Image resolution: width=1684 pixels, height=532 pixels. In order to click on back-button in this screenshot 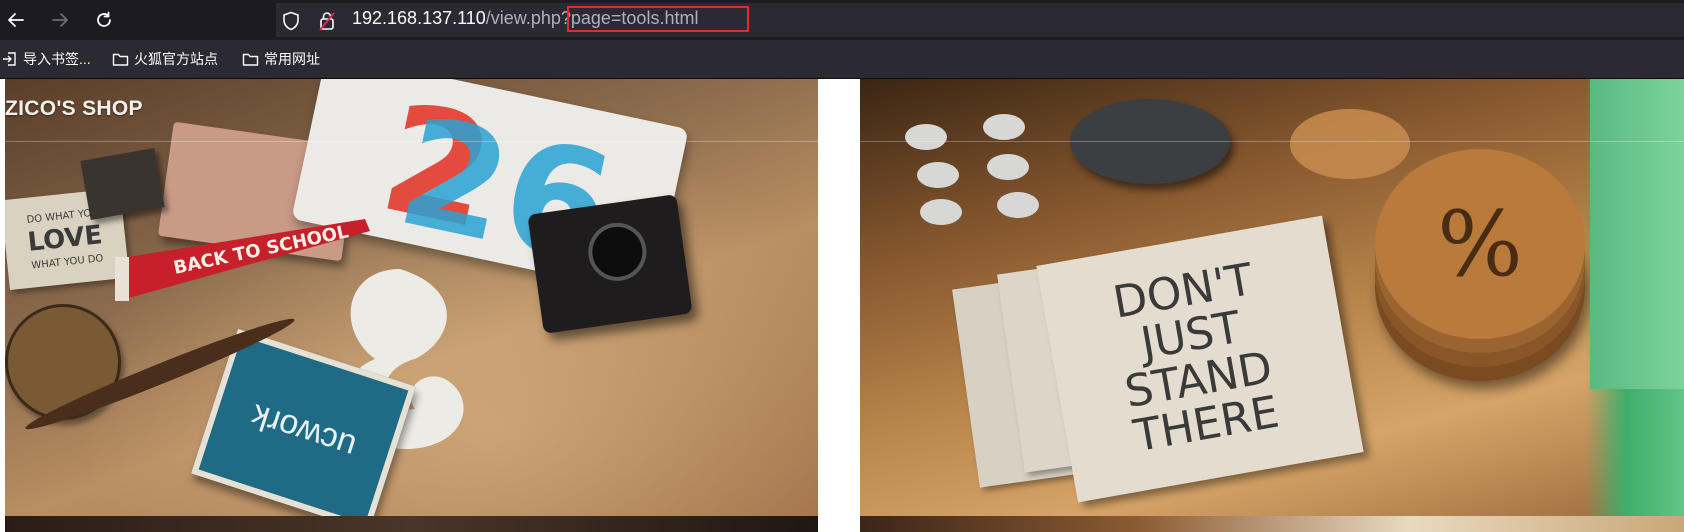, I will do `click(16, 20)`.